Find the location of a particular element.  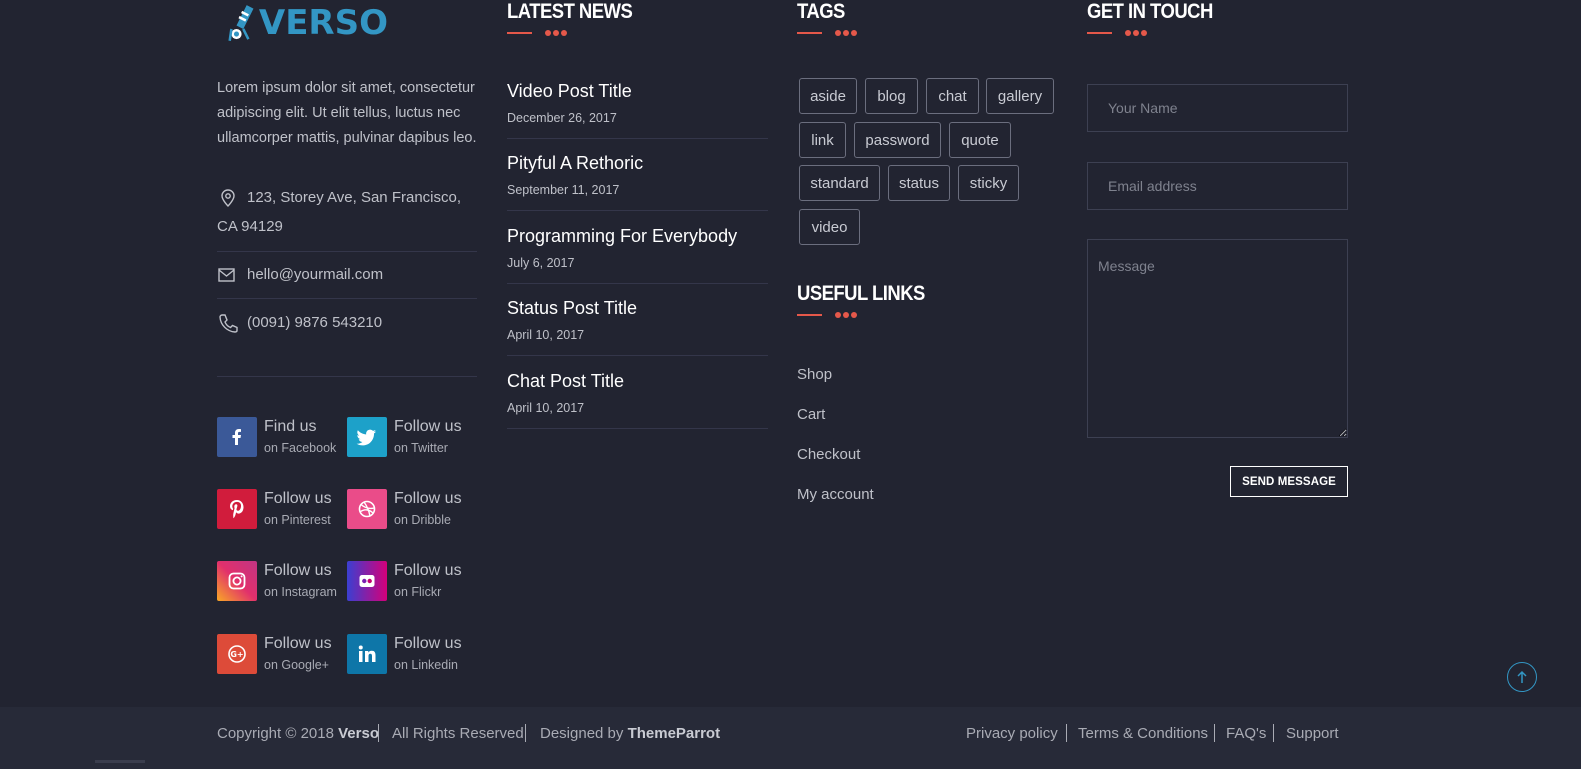

social-line2: on Facebook is located at coordinates (300, 448).